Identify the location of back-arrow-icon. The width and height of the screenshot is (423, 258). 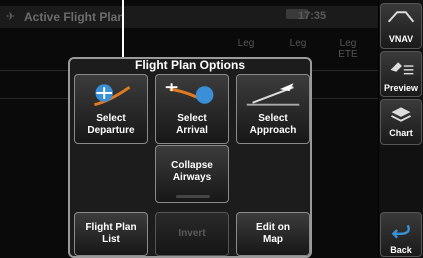
(400, 231).